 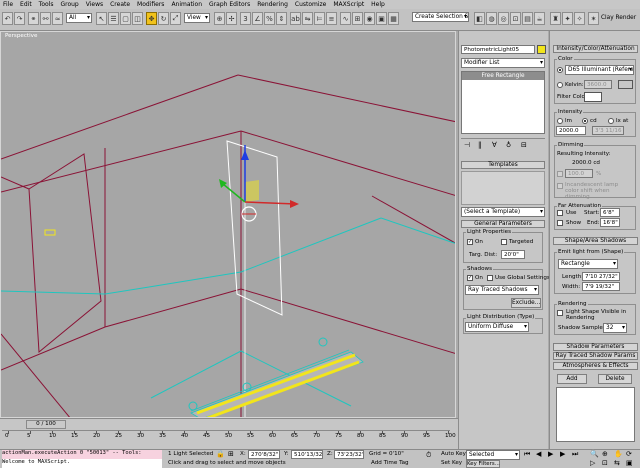 What do you see at coordinates (453, 454) in the screenshot?
I see `auto-key-button: Auto Key` at bounding box center [453, 454].